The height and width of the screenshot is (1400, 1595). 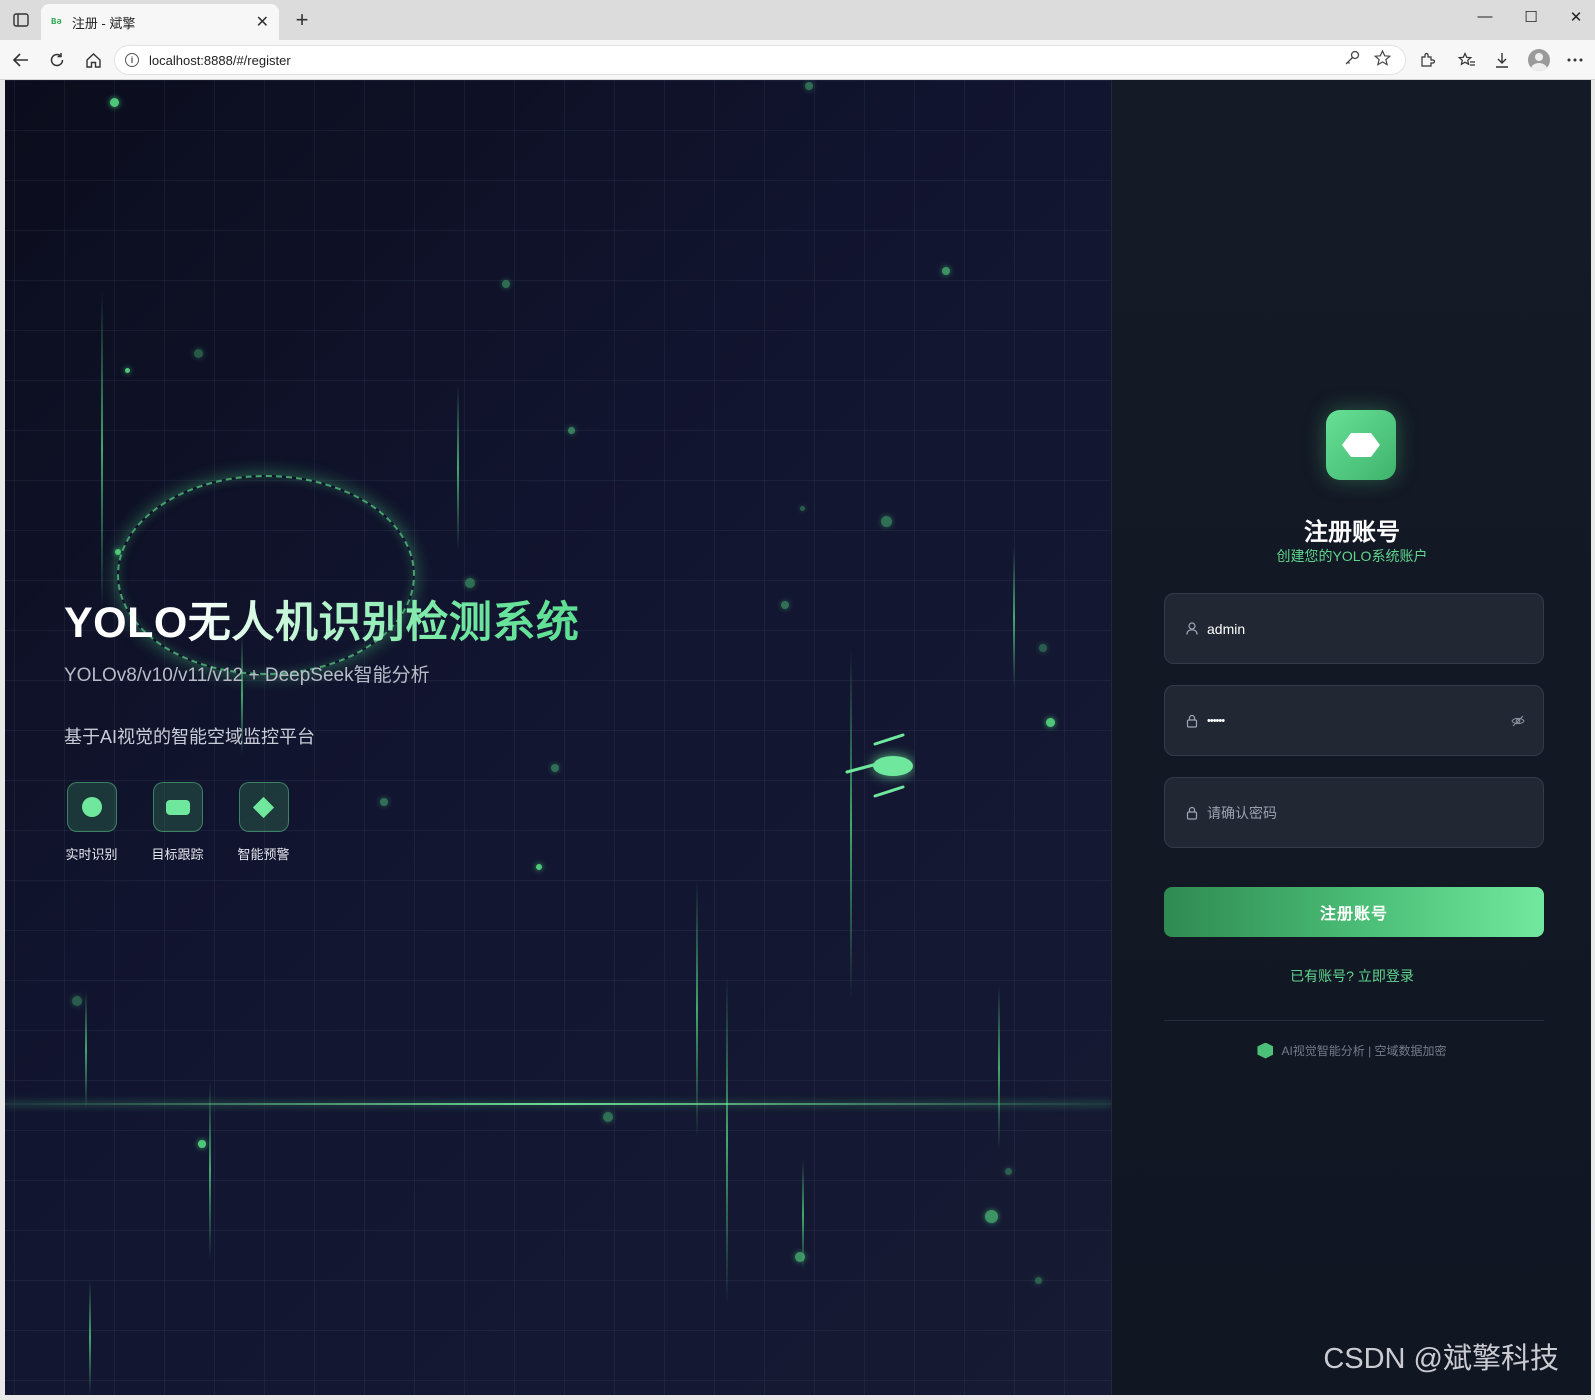 I want to click on logo-icon, so click(x=1361, y=445).